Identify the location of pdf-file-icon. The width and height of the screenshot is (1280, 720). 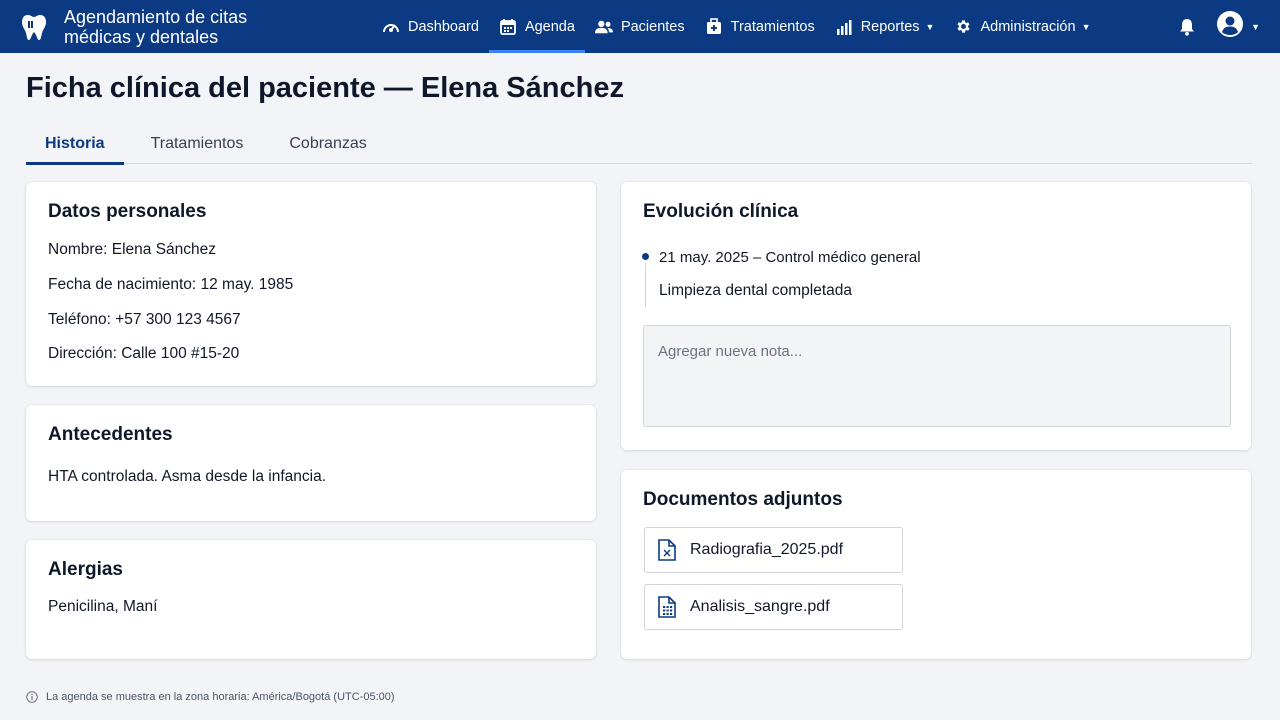
(667, 550).